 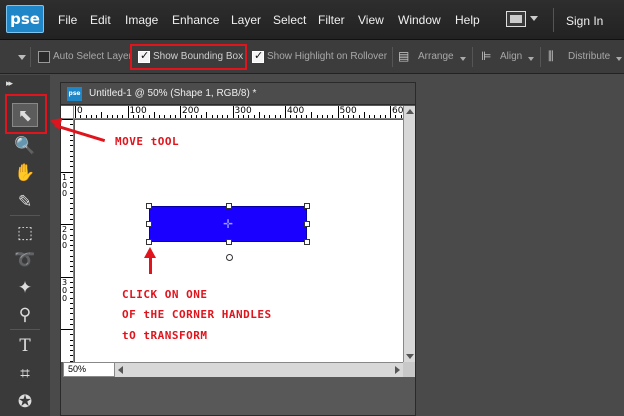 I want to click on crop-tool-icon: ⌗, so click(x=25, y=374).